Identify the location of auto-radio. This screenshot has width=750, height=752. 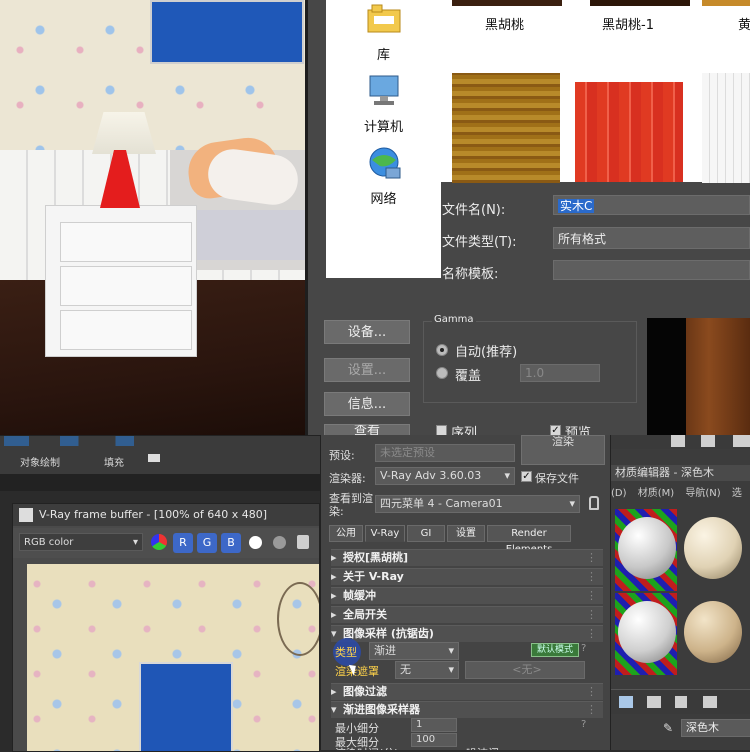
(442, 350).